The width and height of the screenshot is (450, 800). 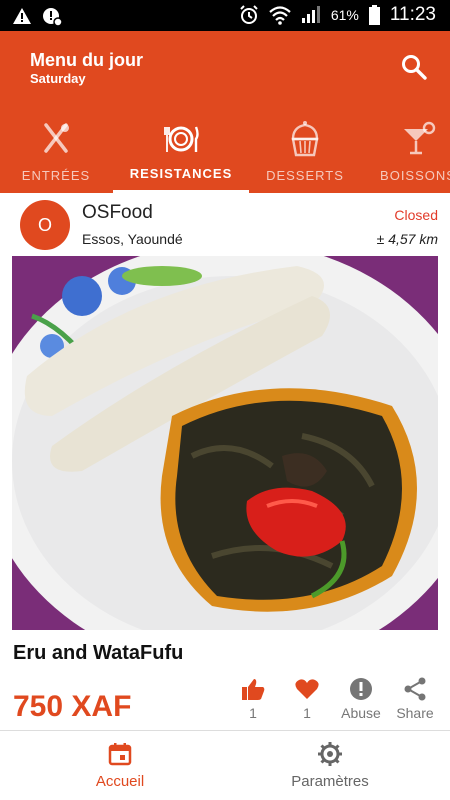 I want to click on dish-name: Eru and WataFufu, so click(x=98, y=653).